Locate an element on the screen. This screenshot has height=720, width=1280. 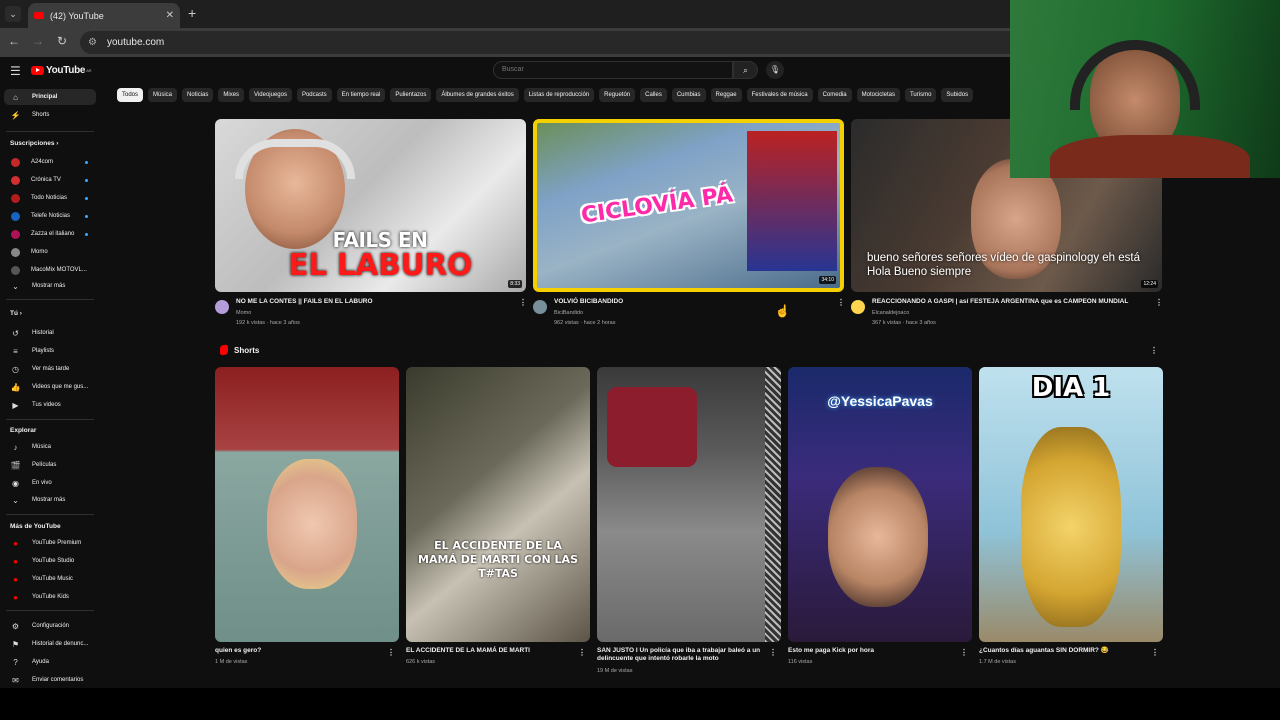
chip-9: Listas de reproducción is located at coordinates (559, 95).